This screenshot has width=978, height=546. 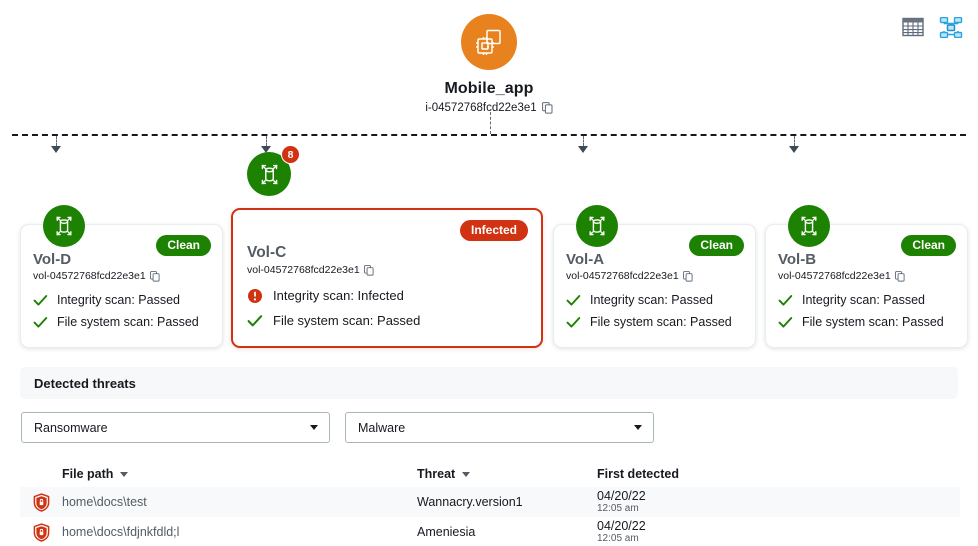 I want to click on threat-type-value: Malware, so click(x=382, y=427).